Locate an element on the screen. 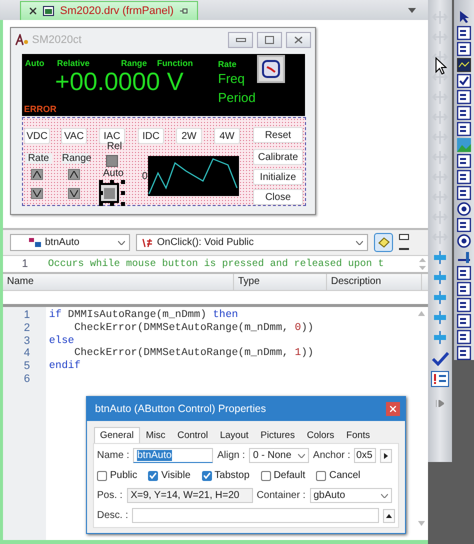 The image size is (474, 544). auto-button is located at coordinates (112, 193).